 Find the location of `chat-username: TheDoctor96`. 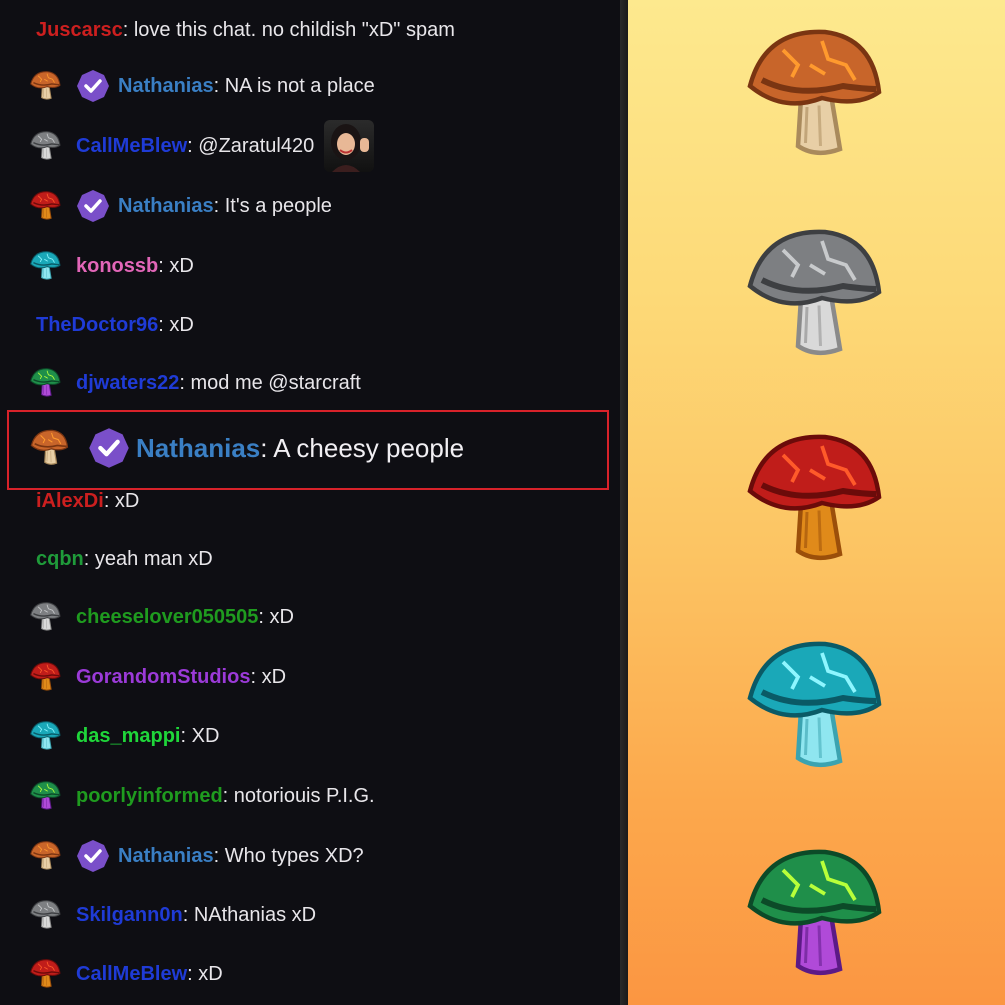

chat-username: TheDoctor96 is located at coordinates (97, 325).